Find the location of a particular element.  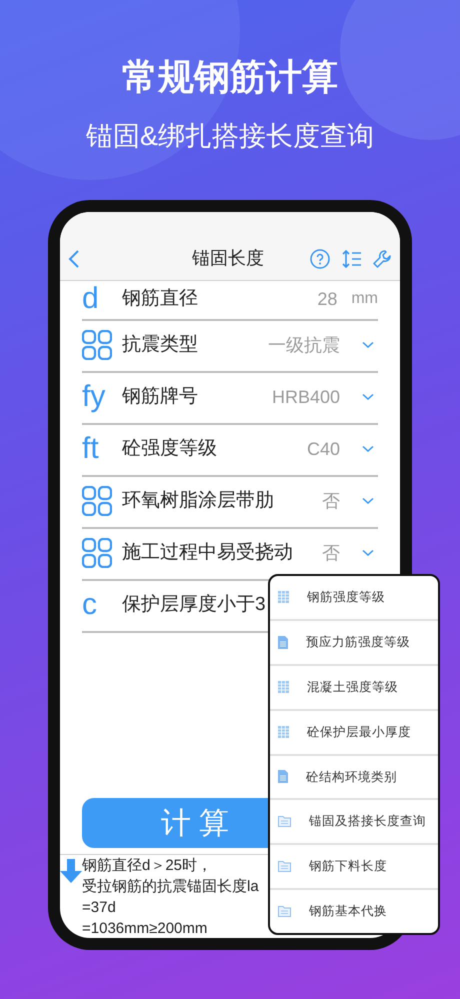

nav-title: 锚固长度 is located at coordinates (228, 258).